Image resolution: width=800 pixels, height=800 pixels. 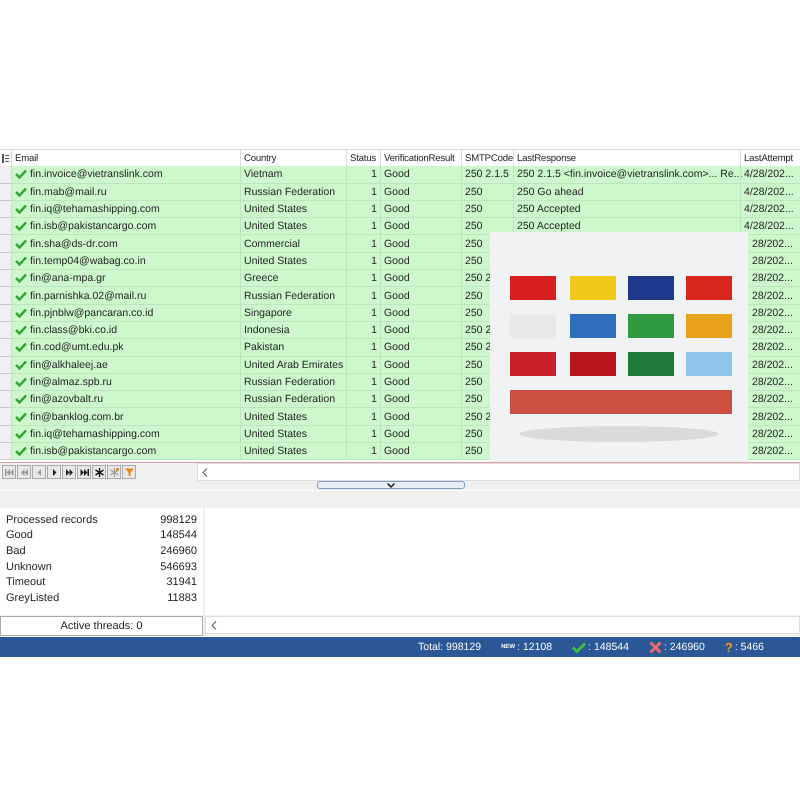 What do you see at coordinates (294, 364) in the screenshot?
I see `table-cell: United Arab Emirates` at bounding box center [294, 364].